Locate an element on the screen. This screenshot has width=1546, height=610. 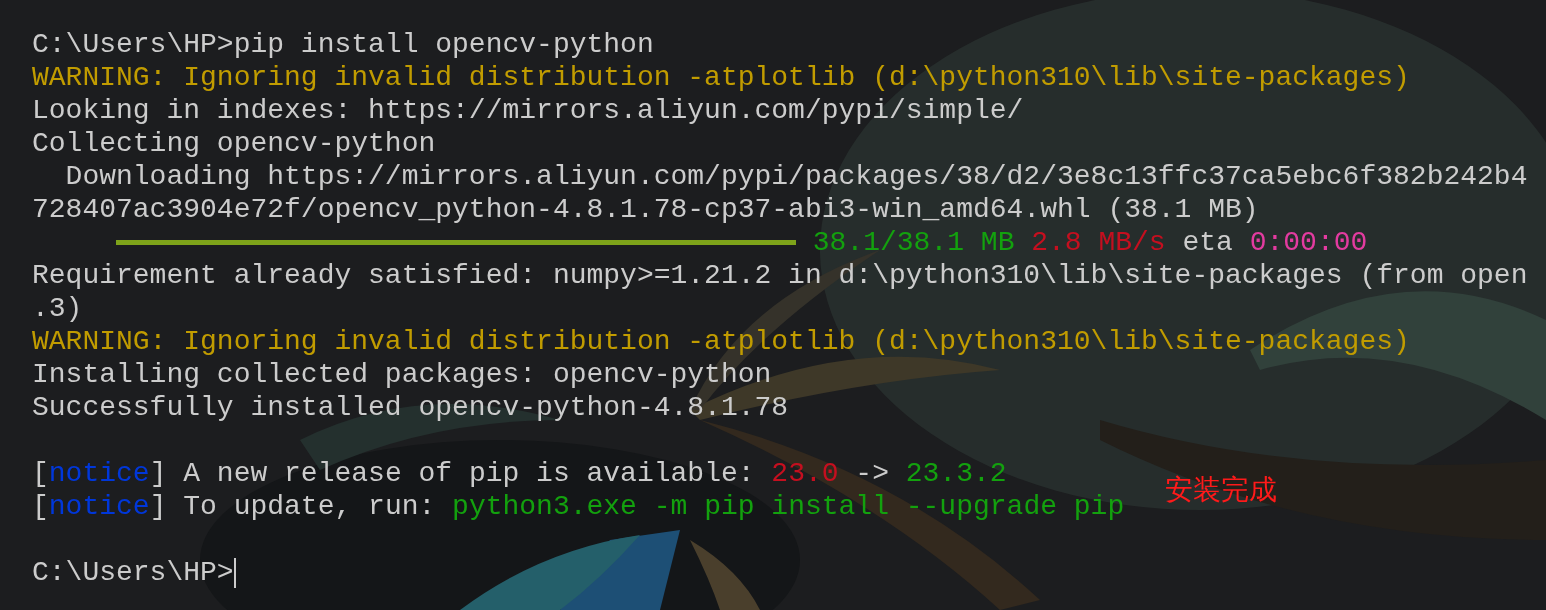
annotation-text: 安装完成 is located at coordinates (1221, 490).